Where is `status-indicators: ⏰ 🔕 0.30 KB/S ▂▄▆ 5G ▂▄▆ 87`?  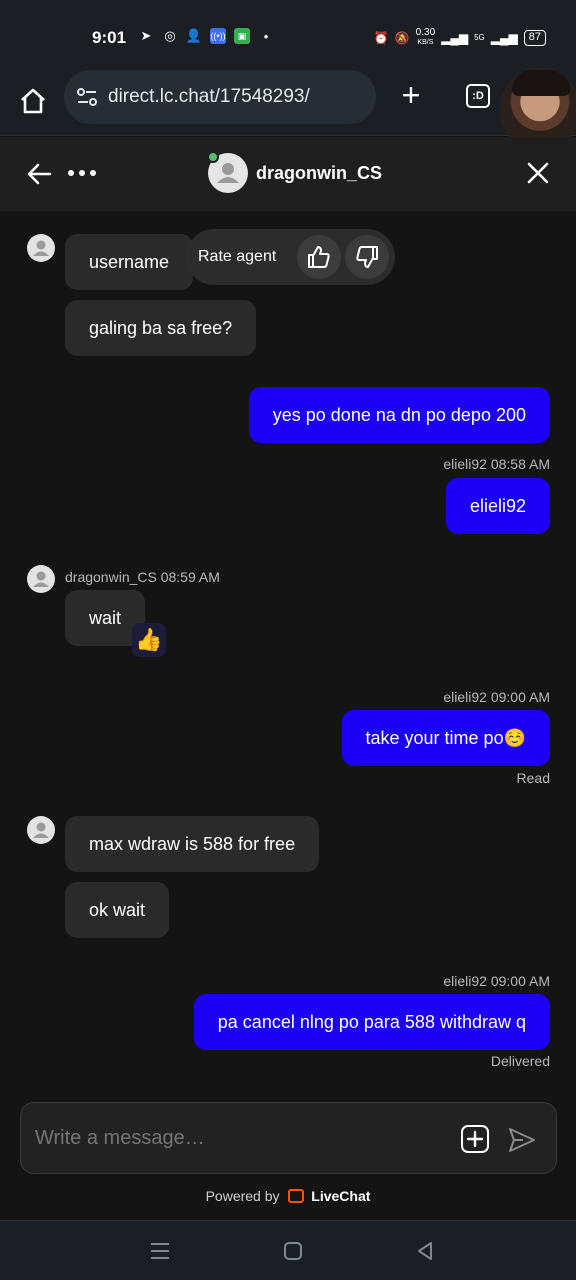
status-indicators: ⏰ 🔕 0.30 KB/S ▂▄▆ 5G ▂▄▆ 87 is located at coordinates (460, 37).